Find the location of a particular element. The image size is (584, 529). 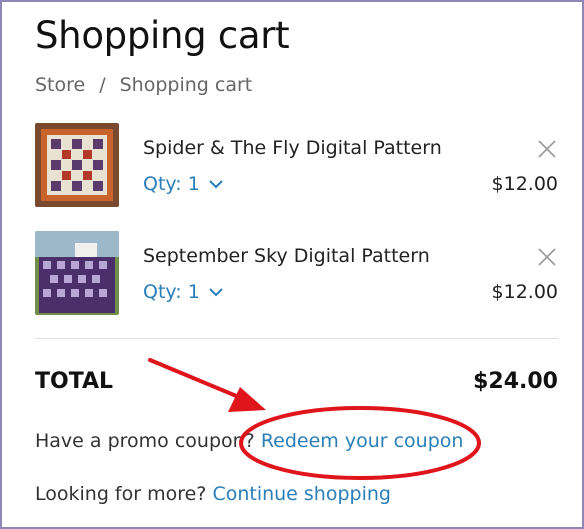

item-name: Spider & The Fly Digital Pattern is located at coordinates (292, 148).